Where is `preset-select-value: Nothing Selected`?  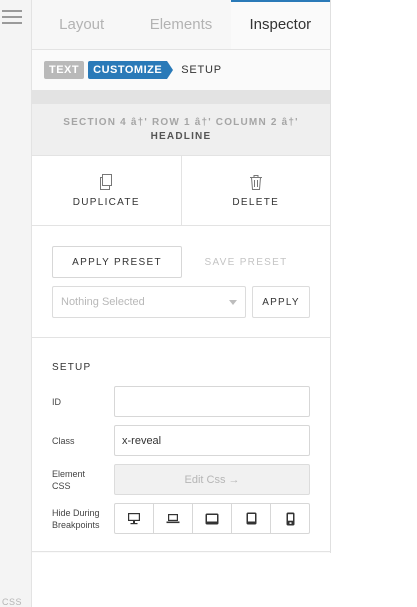
preset-select-value: Nothing Selected is located at coordinates (103, 302).